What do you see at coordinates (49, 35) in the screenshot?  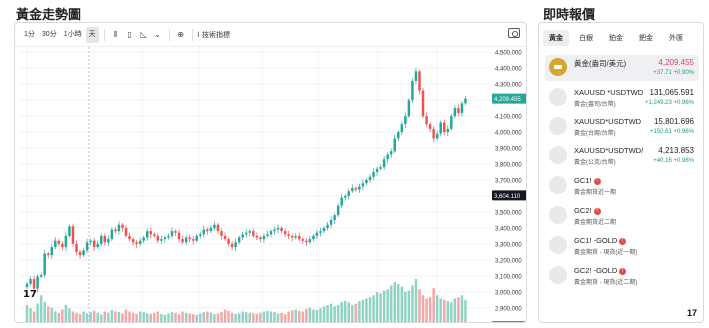 I see `interval-30m: 30分` at bounding box center [49, 35].